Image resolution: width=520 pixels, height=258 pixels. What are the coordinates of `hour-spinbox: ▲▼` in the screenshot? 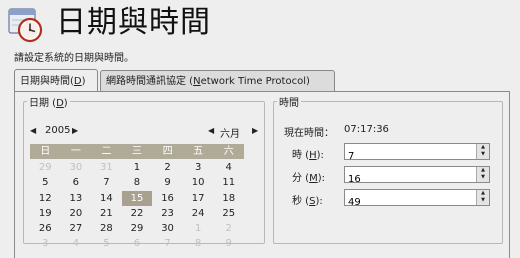 It's located at (417, 153).